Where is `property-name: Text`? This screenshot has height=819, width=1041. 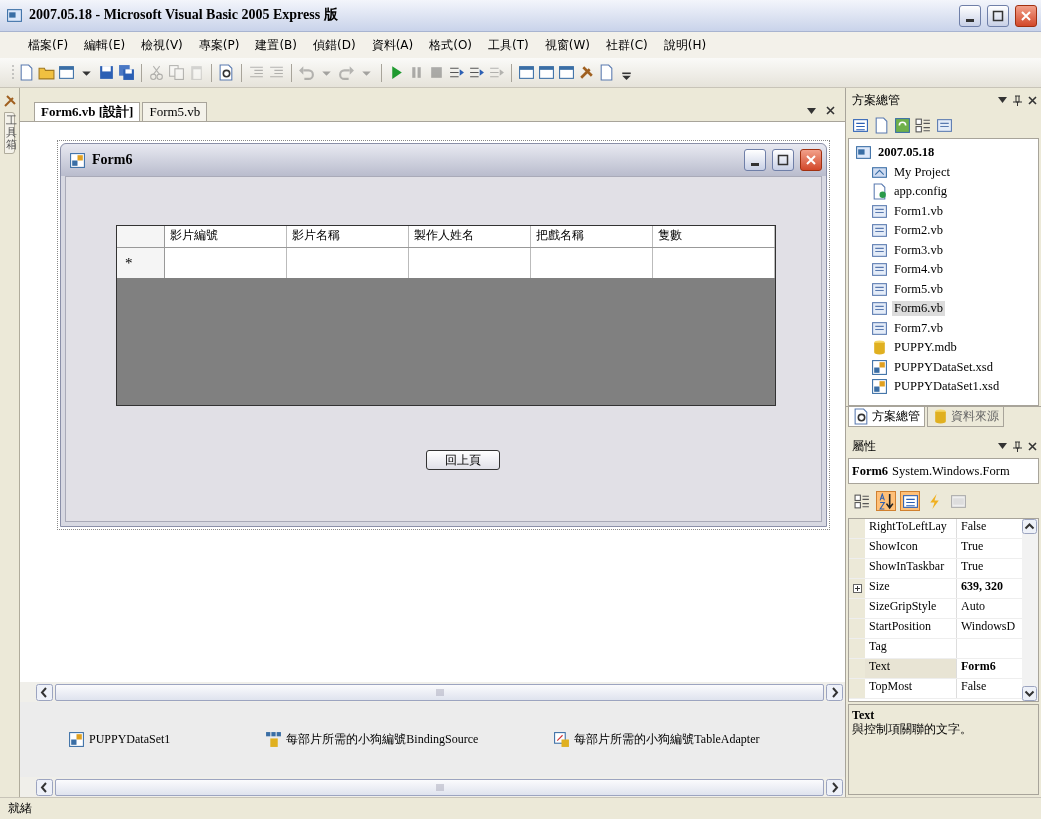
property-name: Text is located at coordinates (911, 668).